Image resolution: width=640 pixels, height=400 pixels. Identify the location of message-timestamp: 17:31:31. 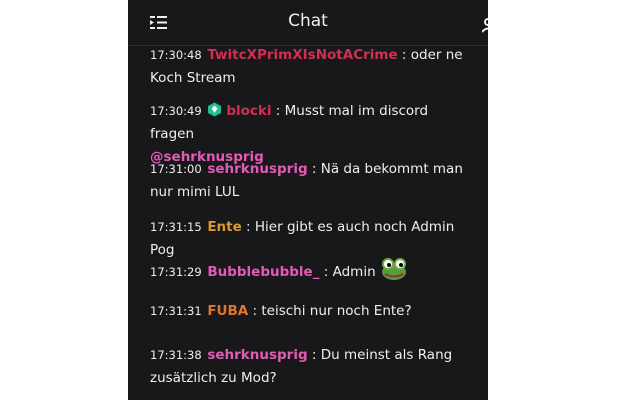
(178, 311).